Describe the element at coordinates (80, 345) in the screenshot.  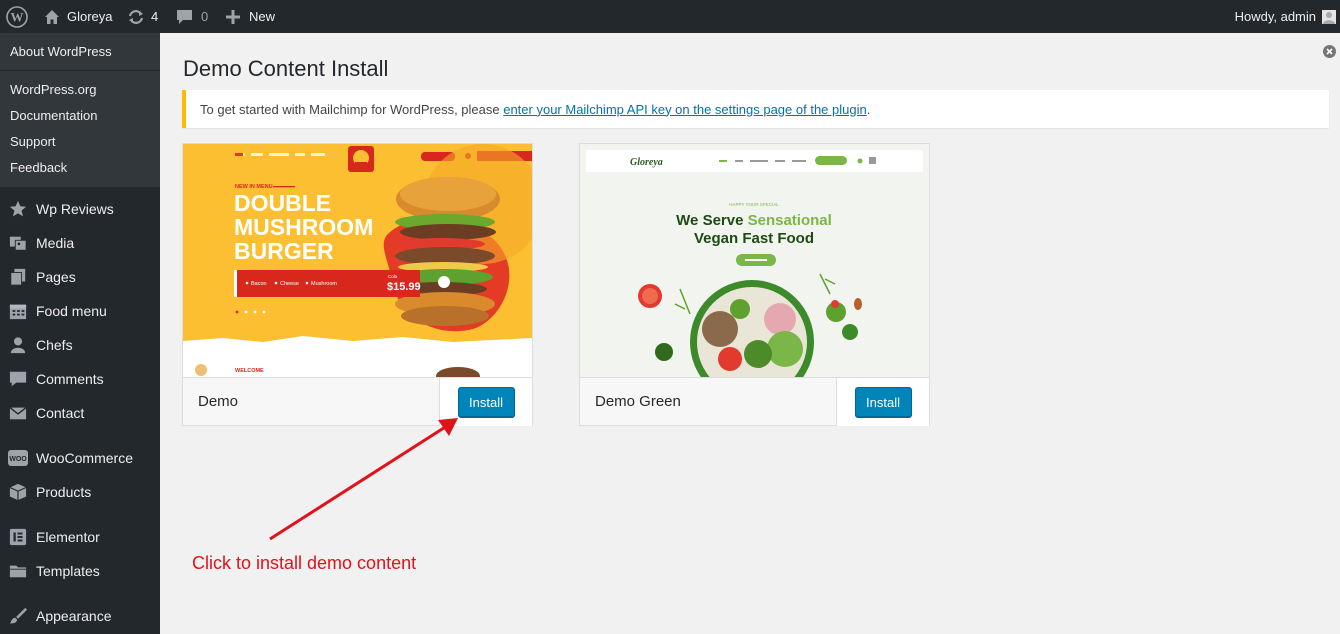
I see `sidebar-item-chefs: Chefs` at that location.